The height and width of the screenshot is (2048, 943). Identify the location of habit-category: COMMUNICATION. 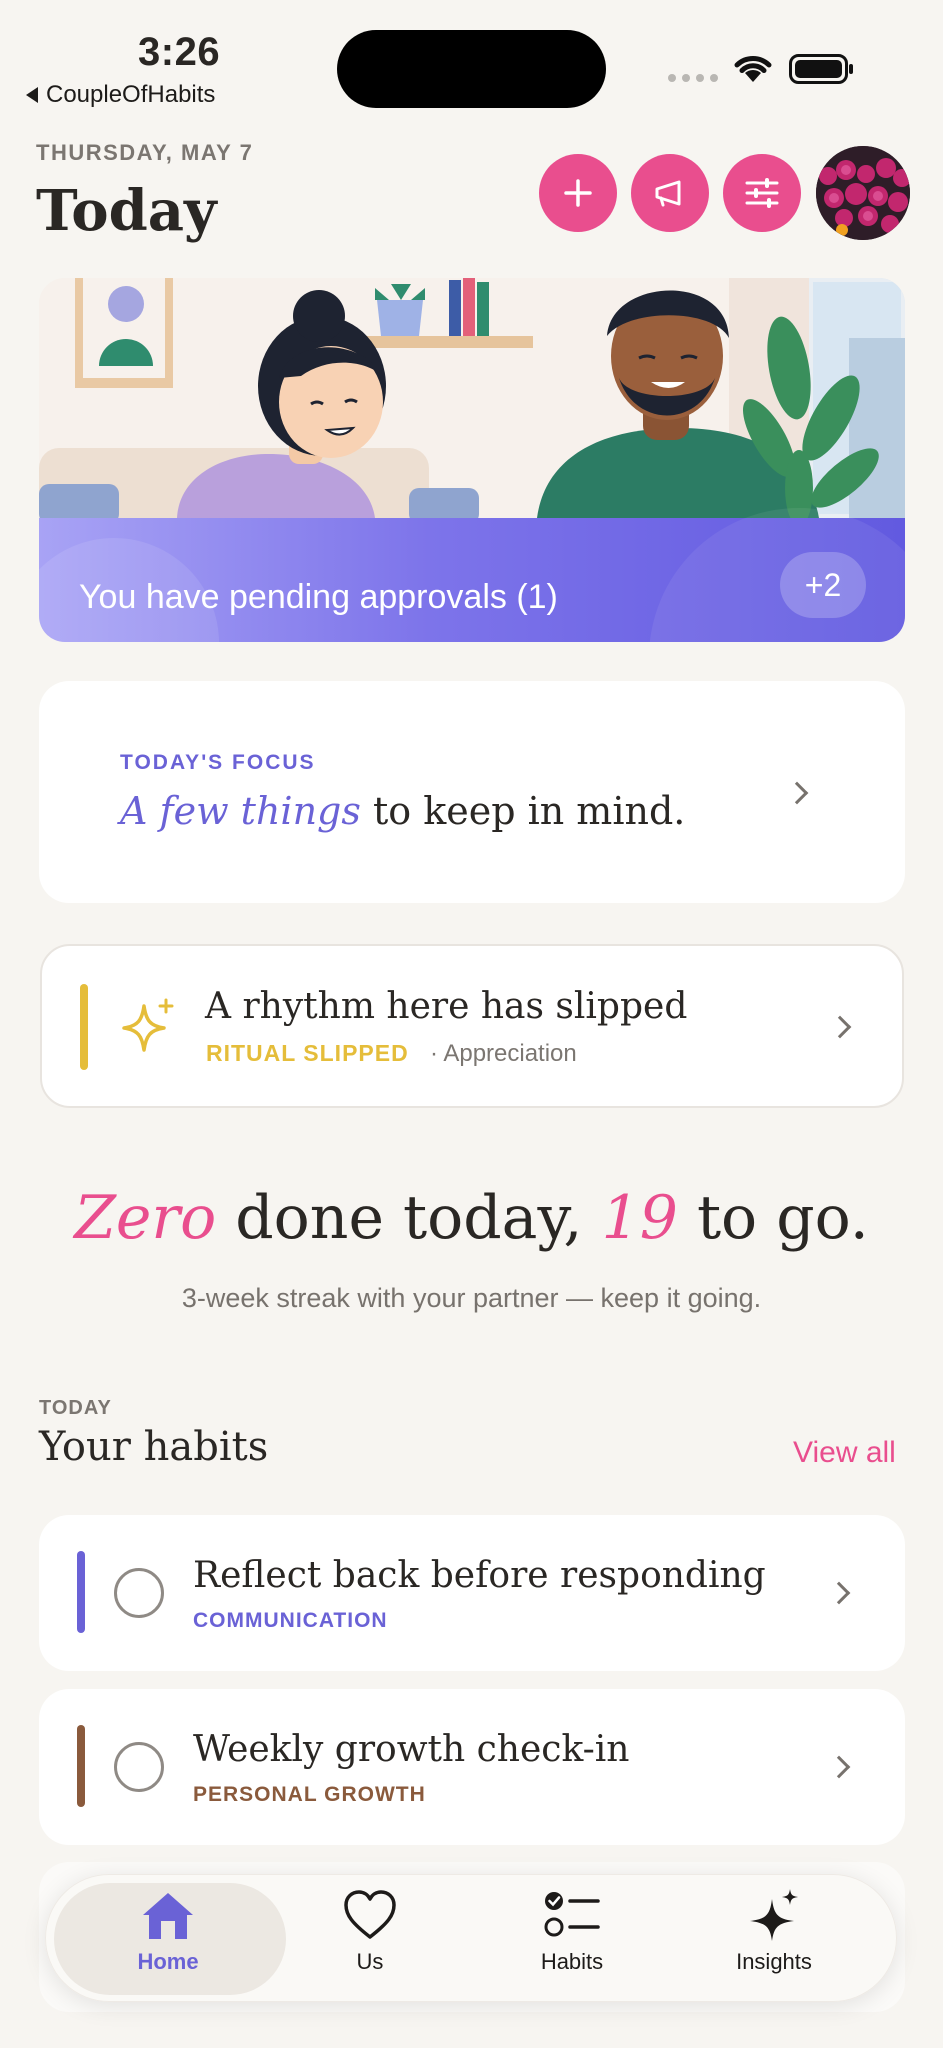
(290, 1620).